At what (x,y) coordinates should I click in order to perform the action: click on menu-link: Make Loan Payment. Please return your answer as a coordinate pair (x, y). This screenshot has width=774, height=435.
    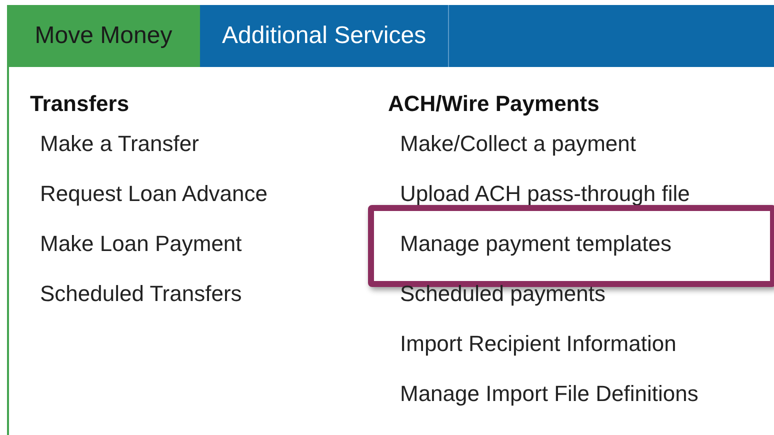
    Looking at the image, I should click on (141, 244).